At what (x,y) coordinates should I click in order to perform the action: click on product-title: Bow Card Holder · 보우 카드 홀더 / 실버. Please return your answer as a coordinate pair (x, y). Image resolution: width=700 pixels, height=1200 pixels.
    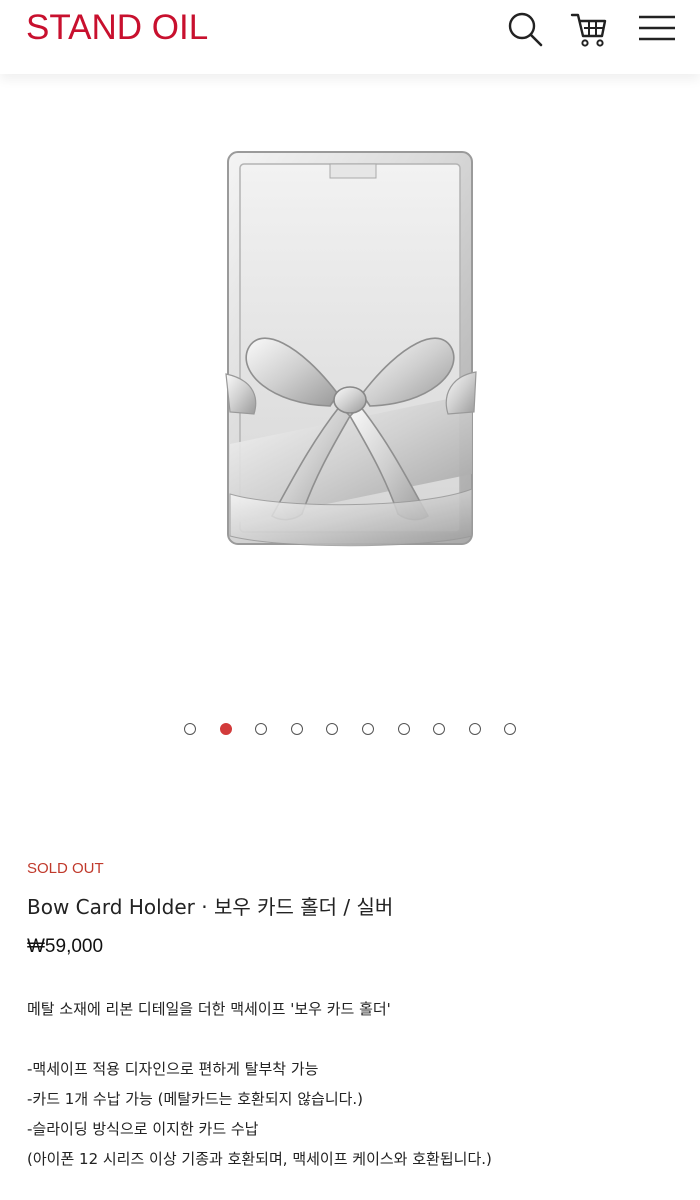
    Looking at the image, I should click on (210, 907).